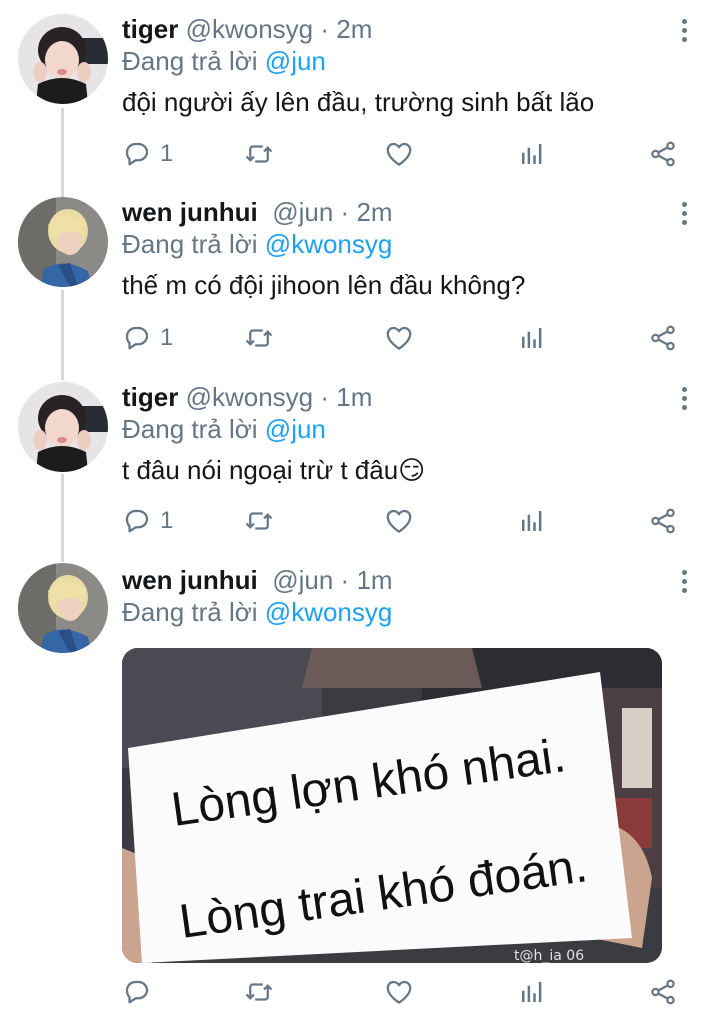  What do you see at coordinates (274, 470) in the screenshot?
I see `tweet-text: t đâu nói ngoại trừ t đâu😏` at bounding box center [274, 470].